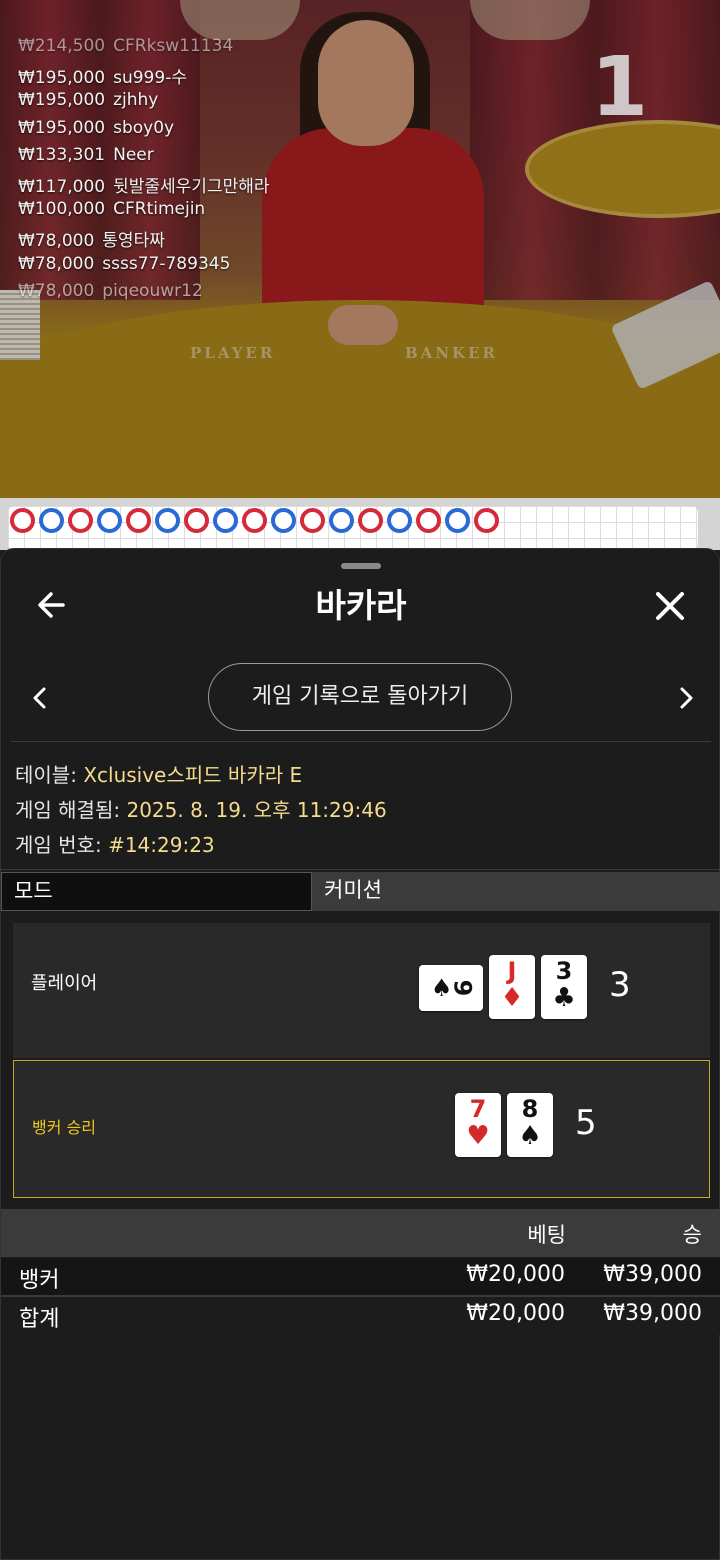 The width and height of the screenshot is (720, 1560). What do you see at coordinates (360, 697) in the screenshot?
I see `return-to-history-button: 게임 기록으로 돌아가기` at bounding box center [360, 697].